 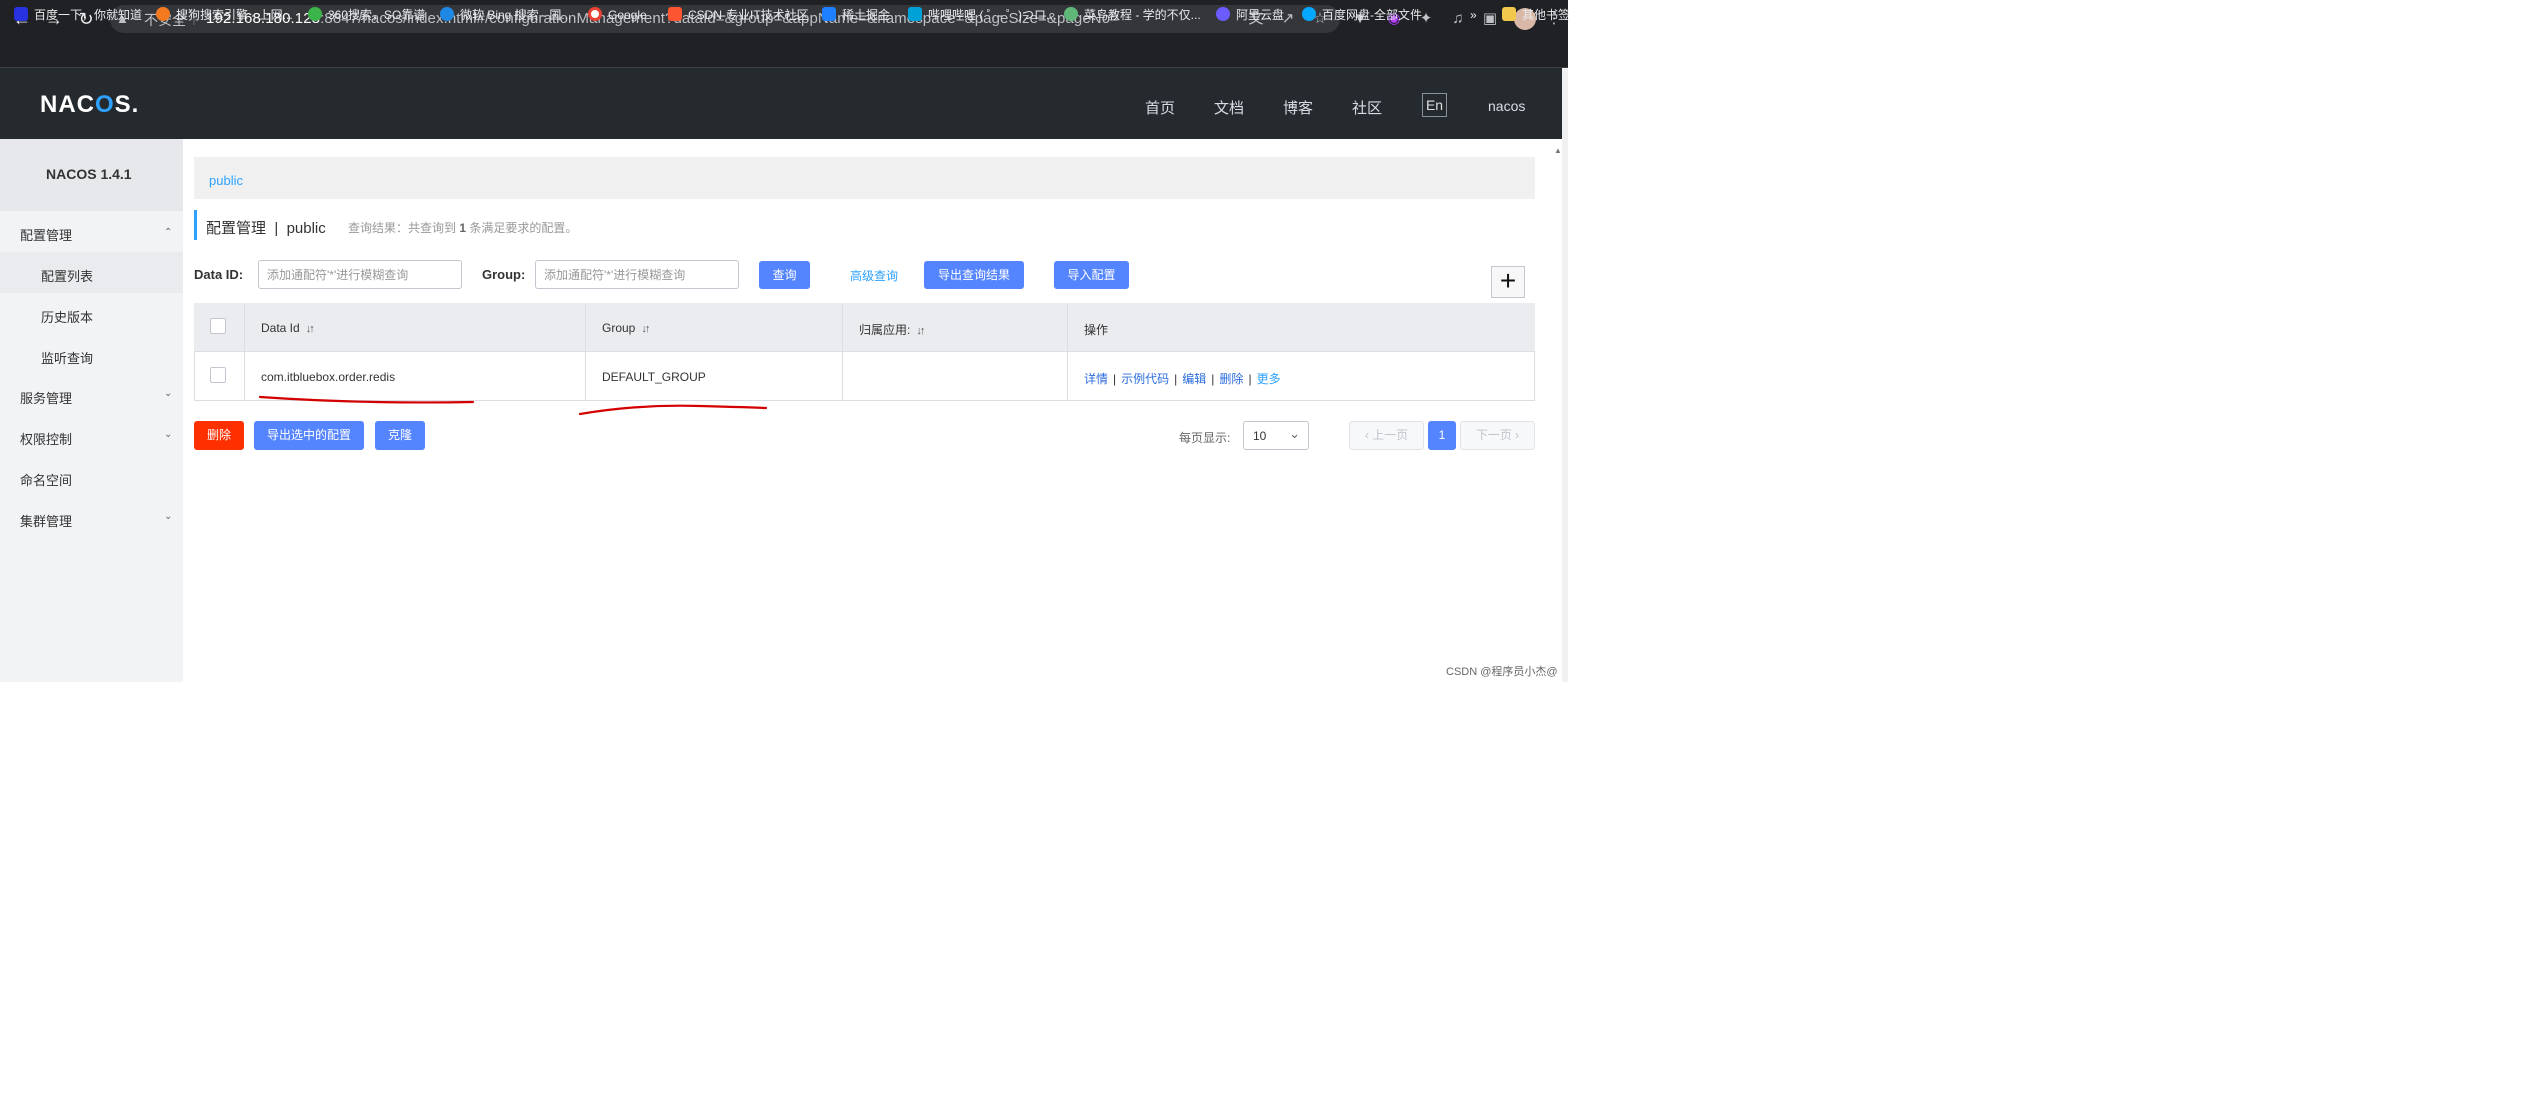 I want to click on dataid-input, so click(x=360, y=274).